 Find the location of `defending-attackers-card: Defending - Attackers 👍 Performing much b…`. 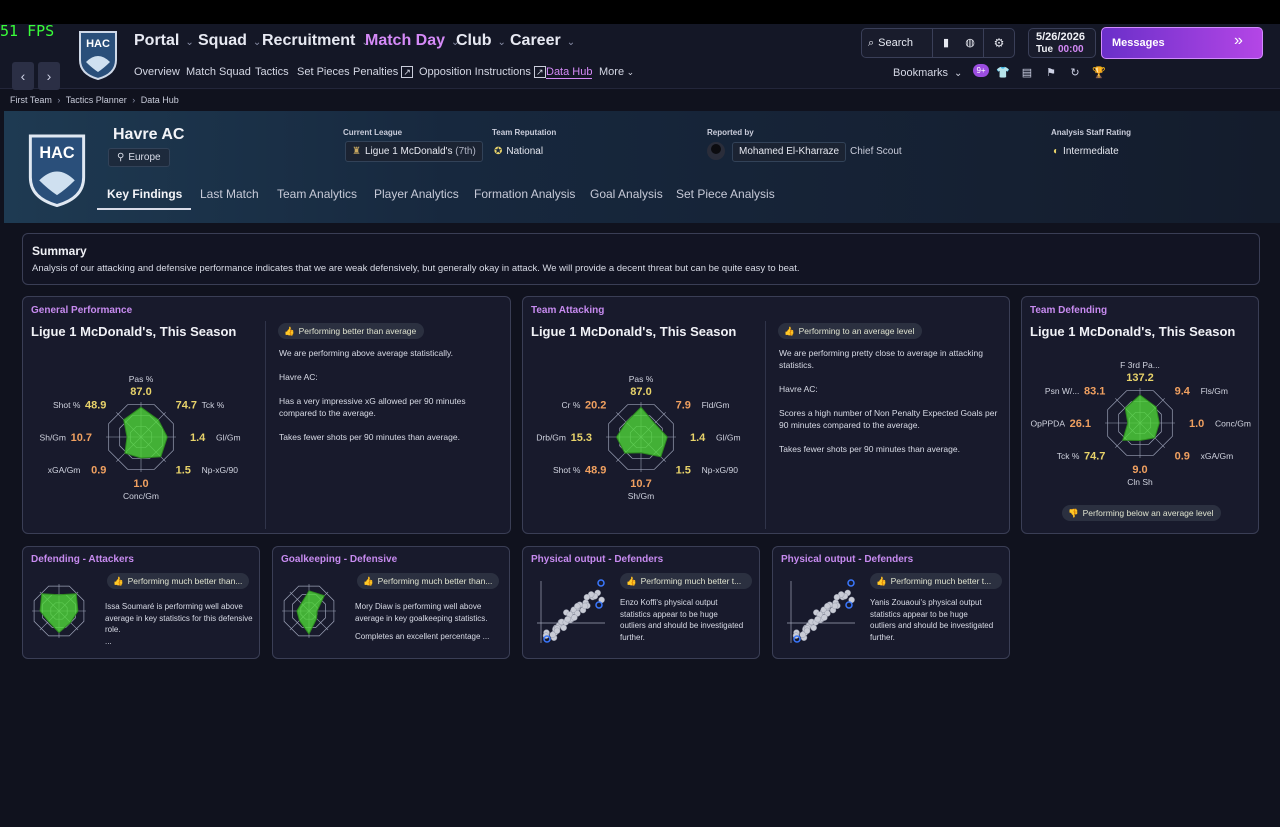

defending-attackers-card: Defending - Attackers 👍 Performing much b… is located at coordinates (141, 602).